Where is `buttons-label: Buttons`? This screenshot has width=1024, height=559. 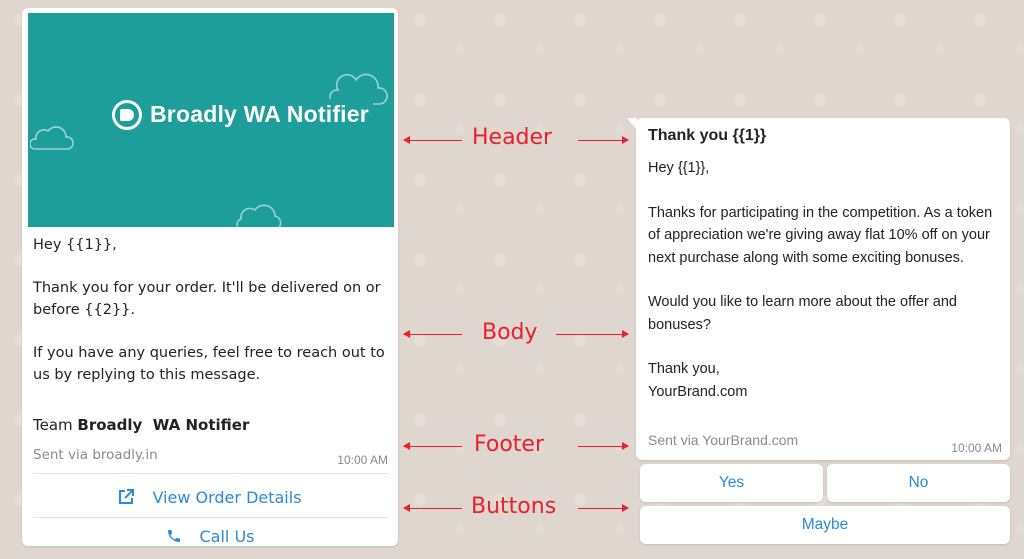 buttons-label: Buttons is located at coordinates (514, 506).